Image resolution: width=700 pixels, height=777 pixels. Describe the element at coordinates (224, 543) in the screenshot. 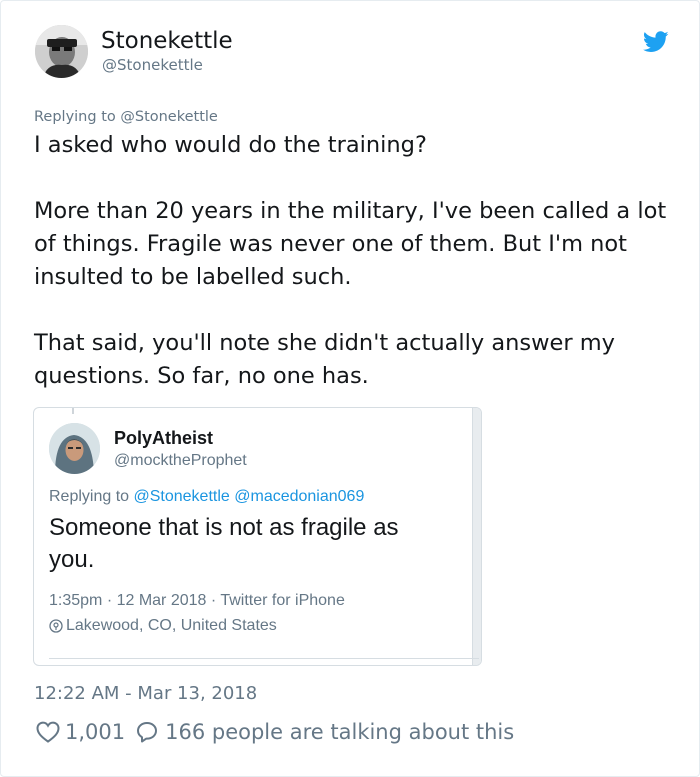

I see `quoted-tweet-text: Someone that is not as fragile as you.` at that location.